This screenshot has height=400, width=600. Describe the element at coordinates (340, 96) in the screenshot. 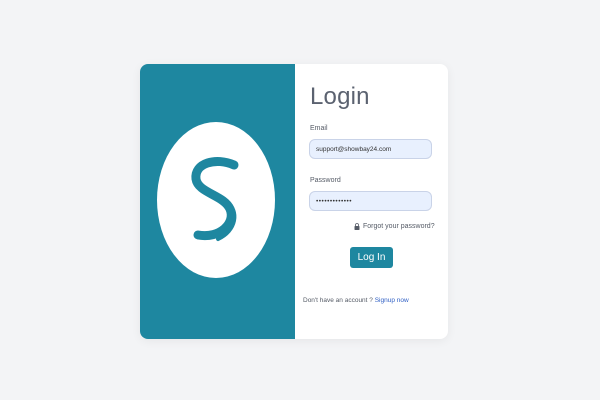

I see `page-title: Login` at that location.